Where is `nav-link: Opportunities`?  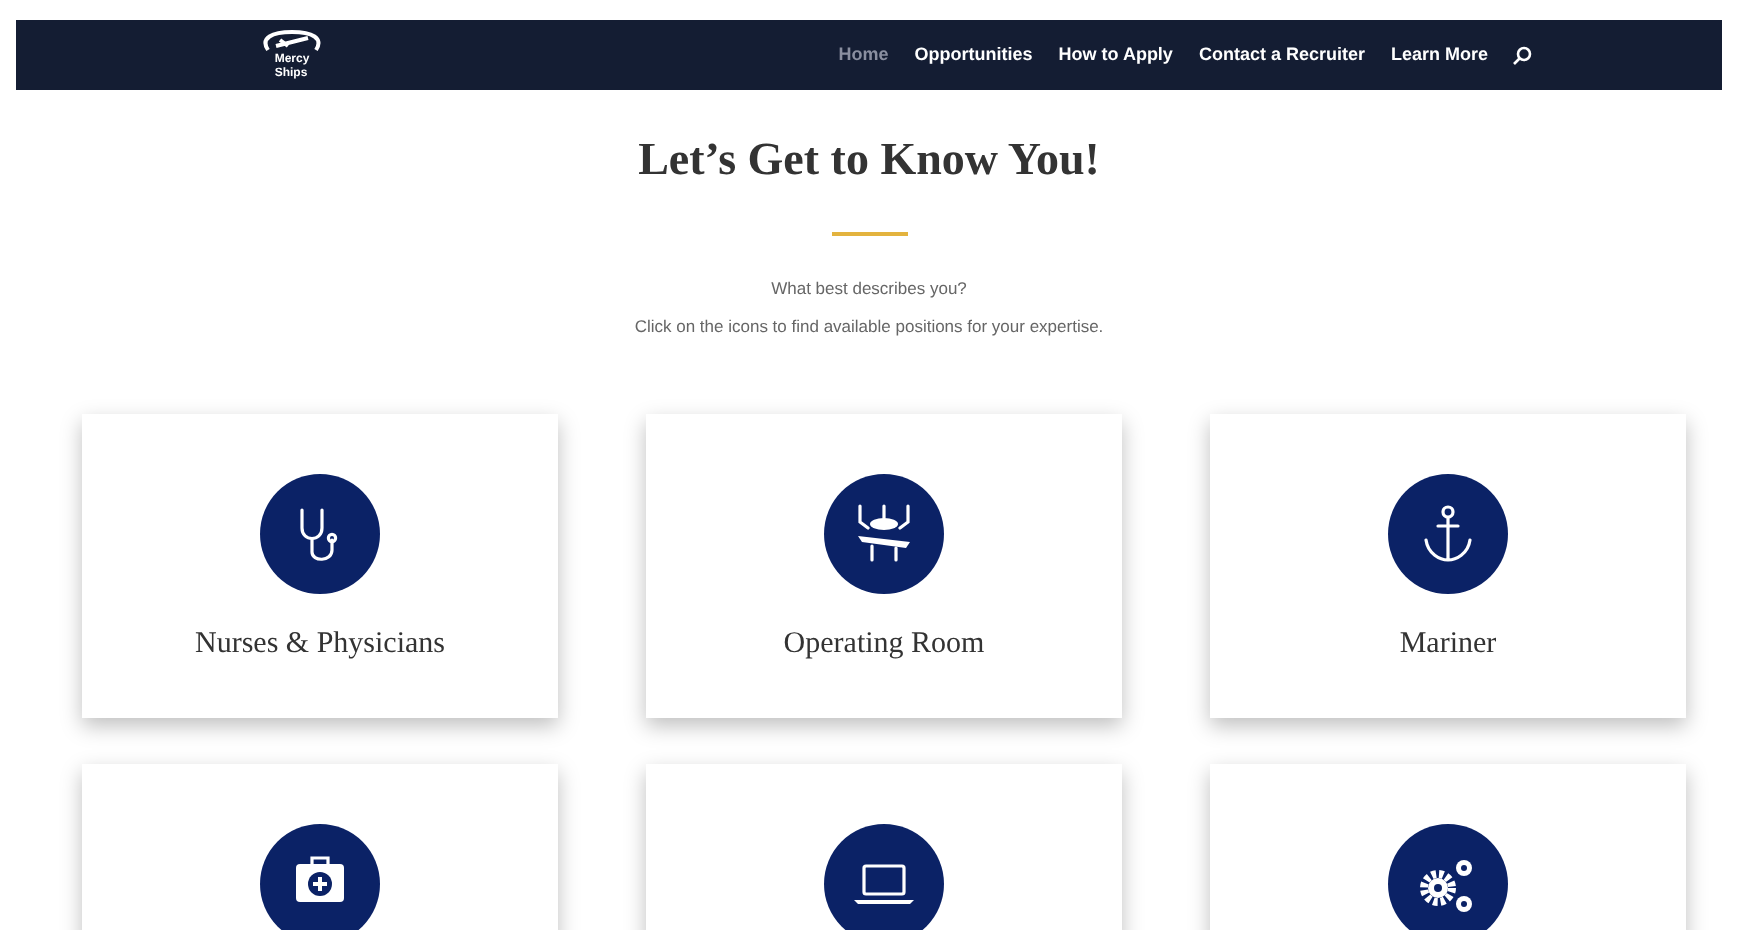 nav-link: Opportunities is located at coordinates (973, 55).